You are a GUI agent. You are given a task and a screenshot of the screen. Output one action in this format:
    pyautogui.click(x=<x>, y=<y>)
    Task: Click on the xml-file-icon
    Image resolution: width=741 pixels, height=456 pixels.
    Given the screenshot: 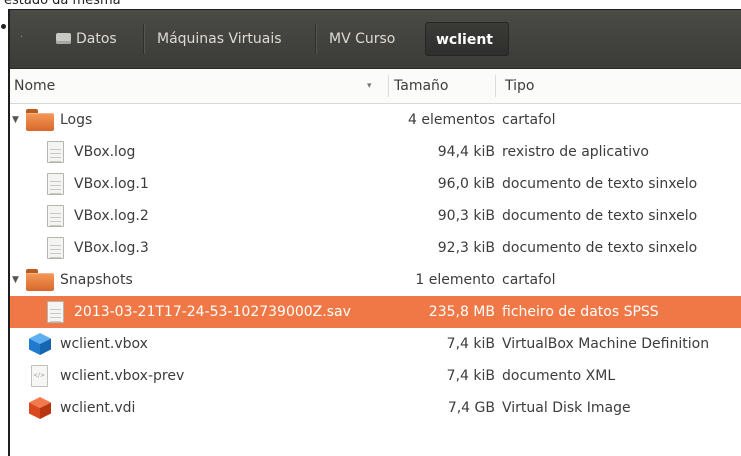 What is the action you would take?
    pyautogui.click(x=39, y=376)
    